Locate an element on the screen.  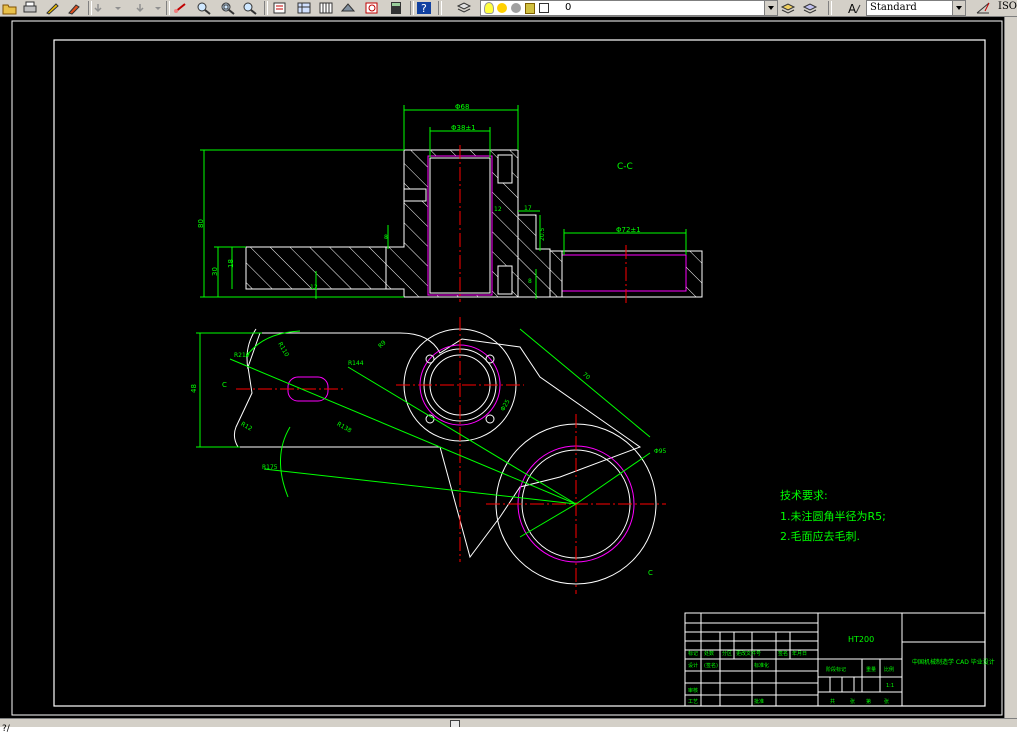
tb-cell-1: 处数 is located at coordinates (709, 653).